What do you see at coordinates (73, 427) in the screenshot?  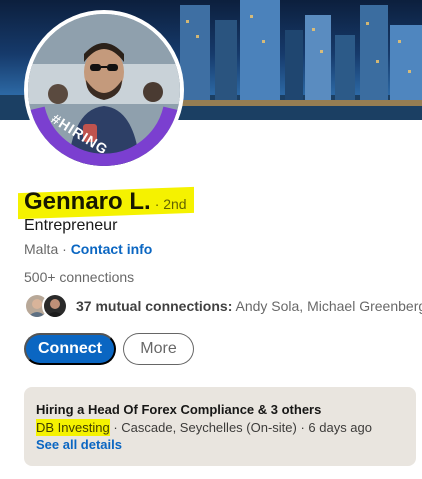 I see `hiring-company: DB Investing` at bounding box center [73, 427].